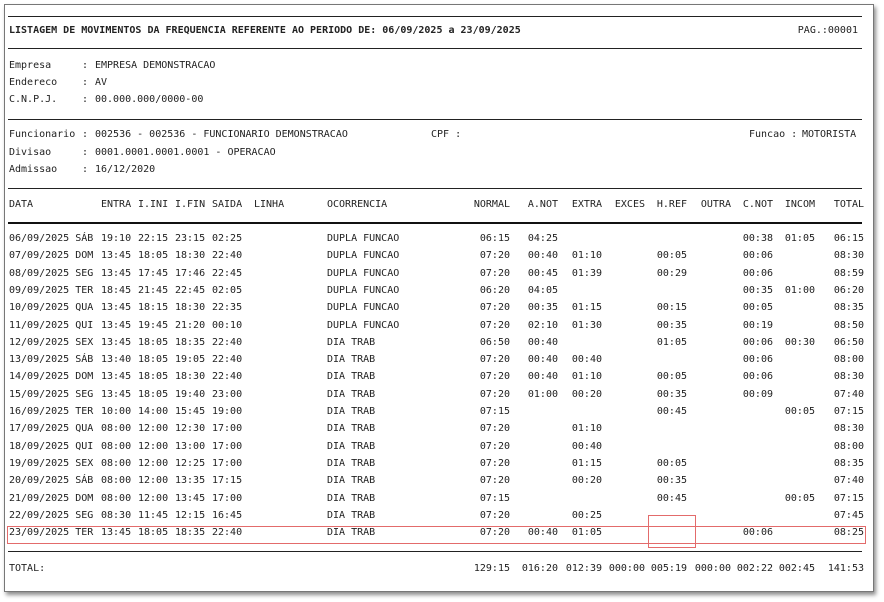  What do you see at coordinates (33, 169) in the screenshot?
I see `admissao-label: Admissao` at bounding box center [33, 169].